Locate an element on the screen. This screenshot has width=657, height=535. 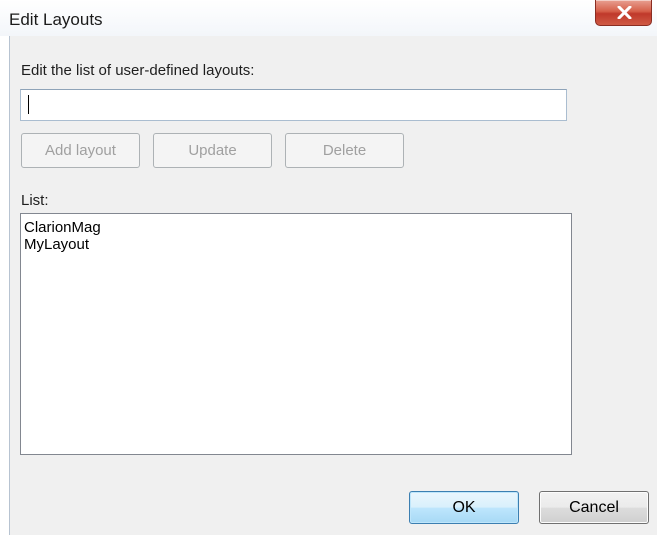
list-item: MyLayout is located at coordinates (296, 244).